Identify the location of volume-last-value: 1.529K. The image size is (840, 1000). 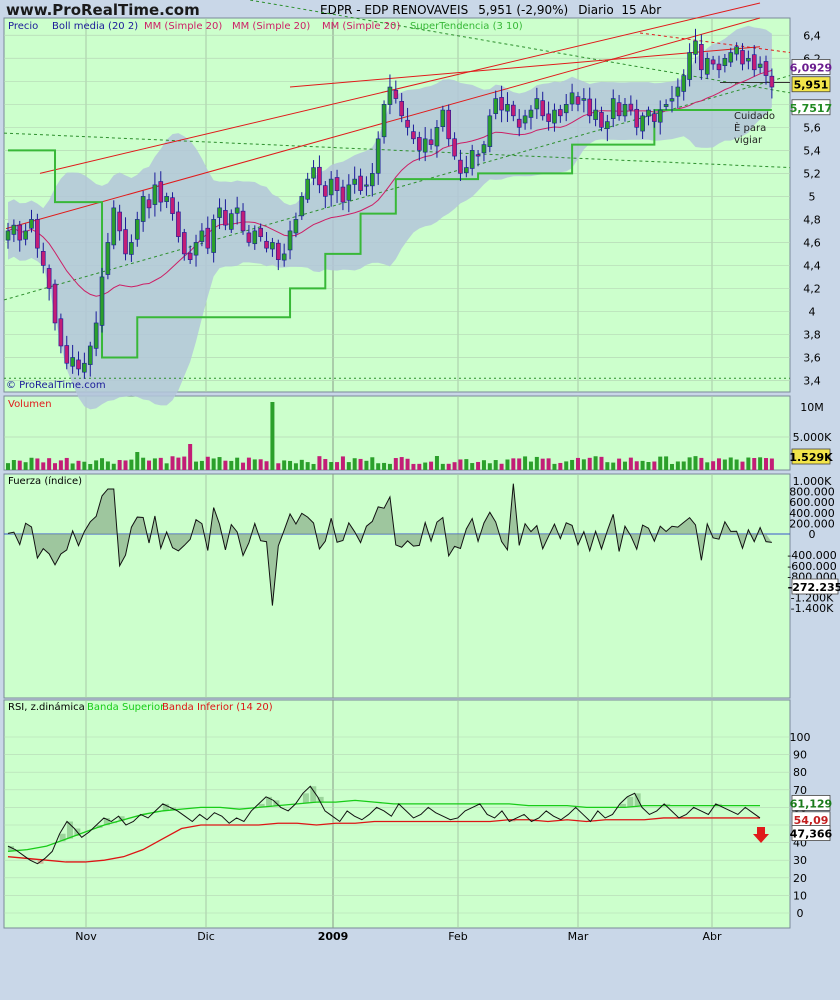
(811, 457).